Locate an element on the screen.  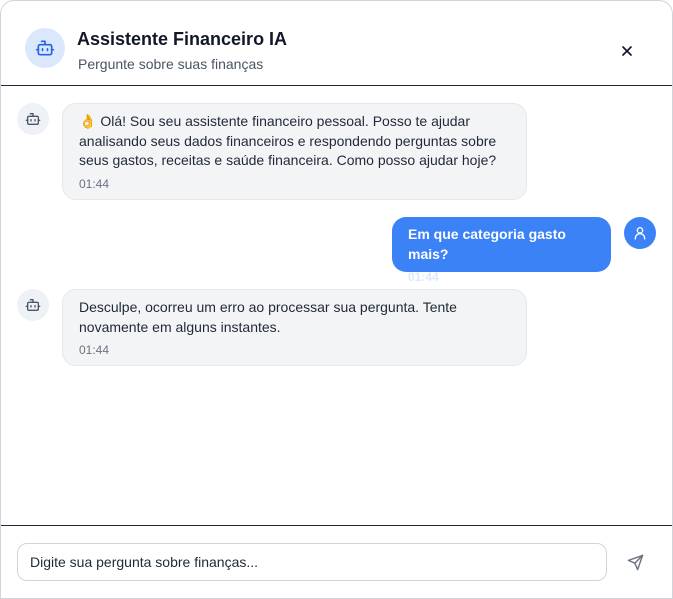
user-message-avatar is located at coordinates (640, 233).